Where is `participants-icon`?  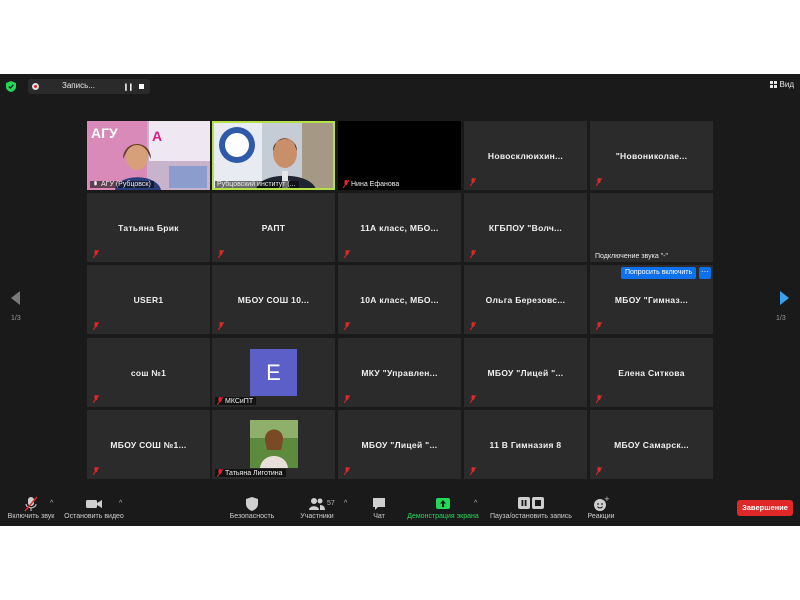 participants-icon is located at coordinates (317, 504).